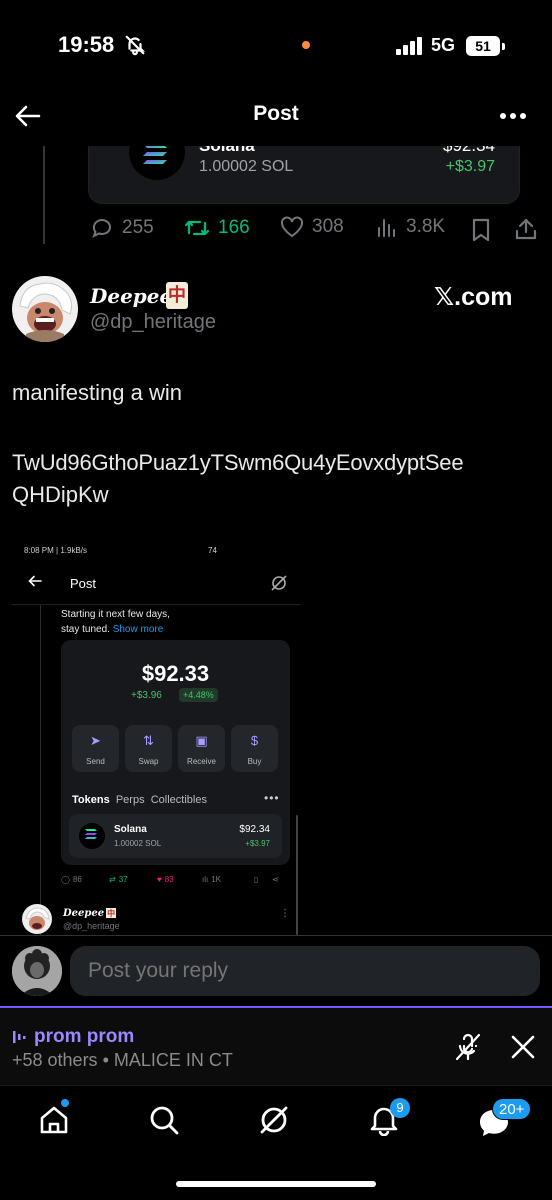 The height and width of the screenshot is (1200, 552). What do you see at coordinates (146, 695) in the screenshot?
I see `image-balance-delta: +$3.96` at bounding box center [146, 695].